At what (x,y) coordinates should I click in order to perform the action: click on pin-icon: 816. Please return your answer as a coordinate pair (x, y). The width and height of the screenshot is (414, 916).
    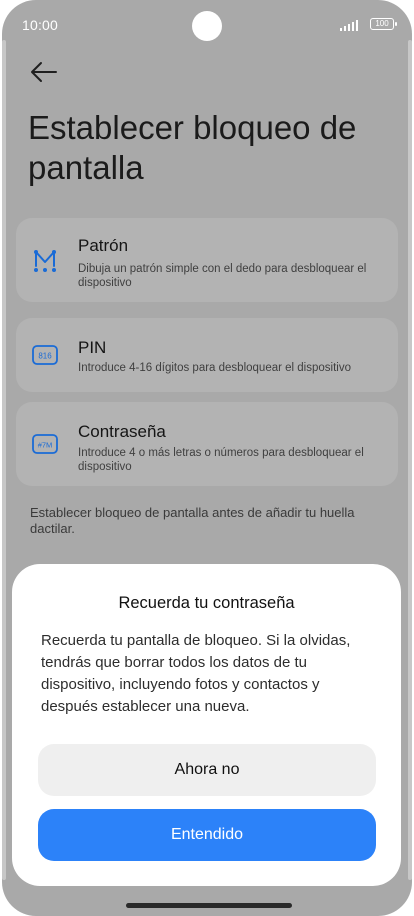
    Looking at the image, I should click on (45, 355).